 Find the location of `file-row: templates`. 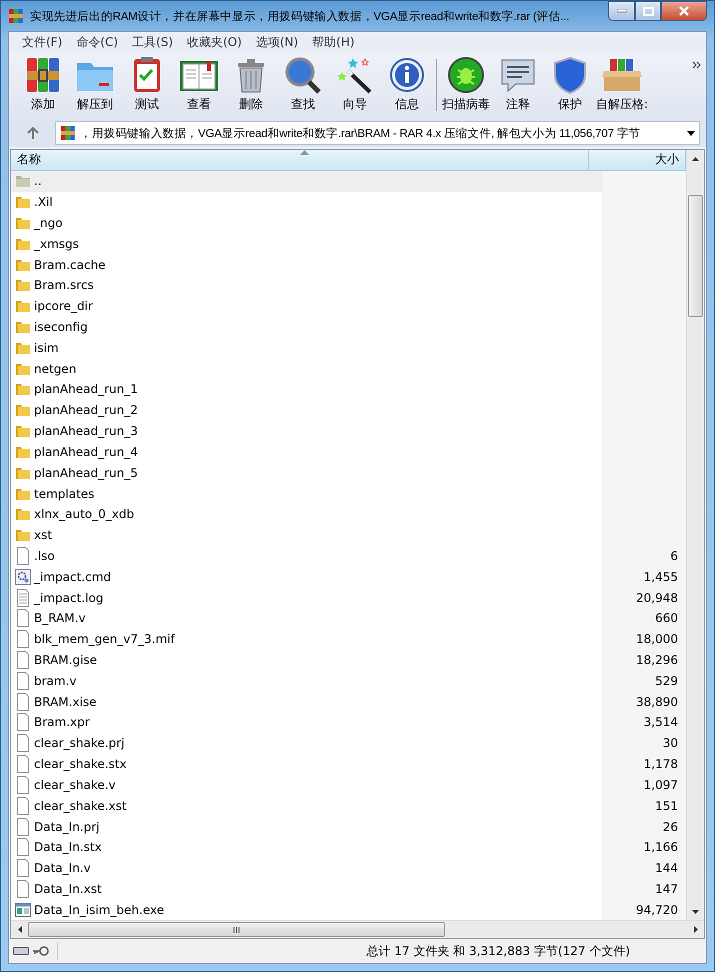

file-row: templates is located at coordinates (348, 493).